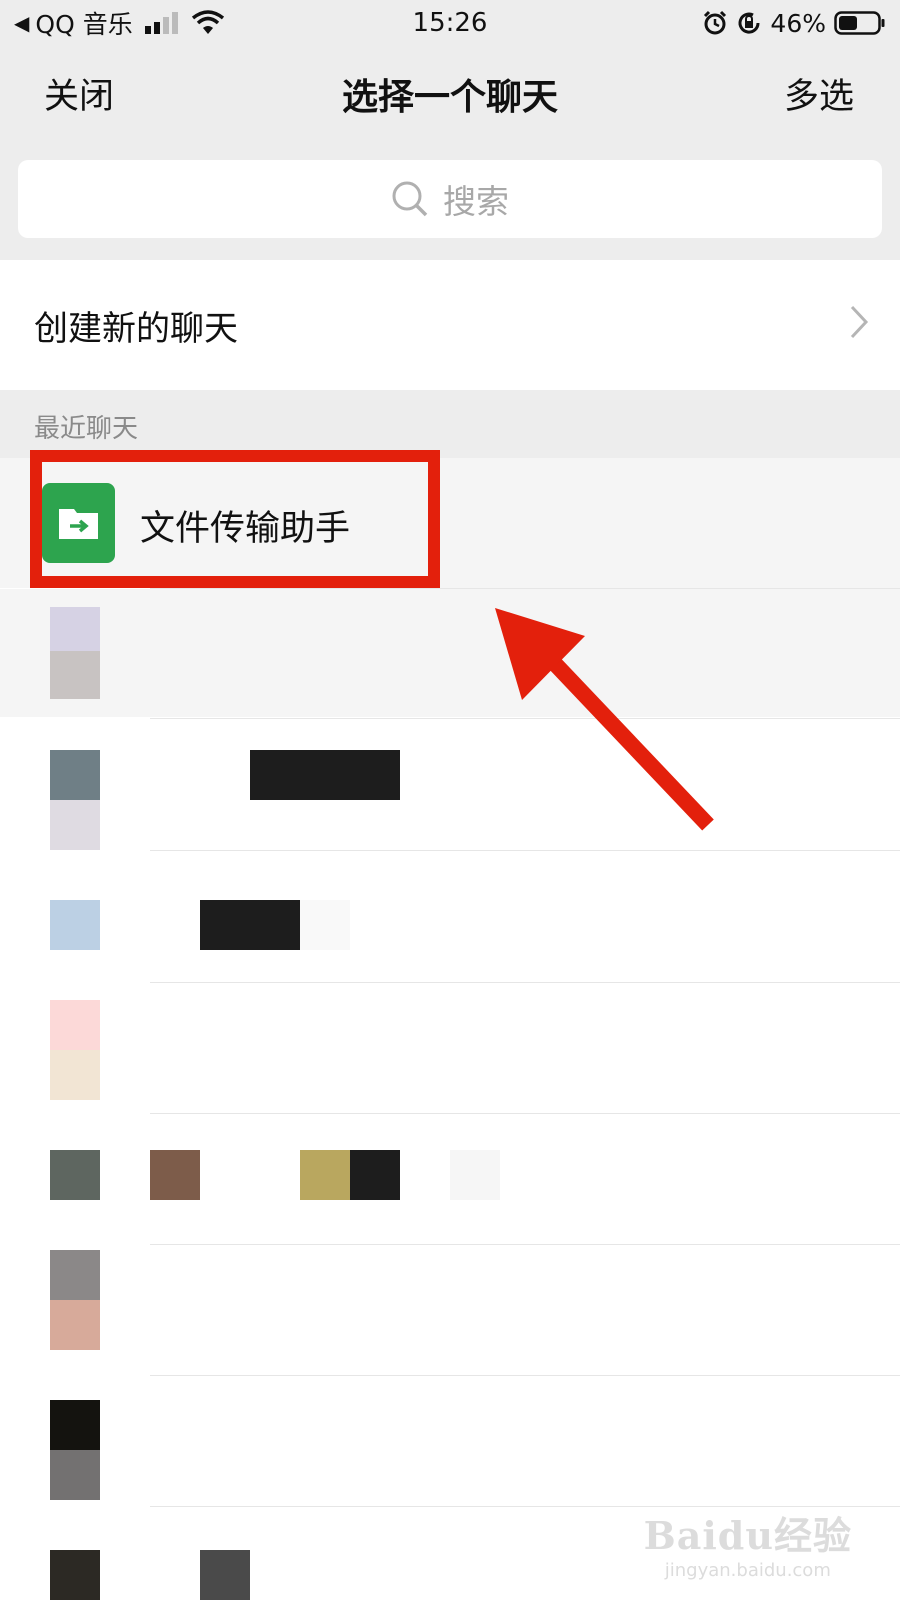 Image resolution: width=900 pixels, height=1600 pixels. I want to click on chevron-right-icon, so click(859, 322).